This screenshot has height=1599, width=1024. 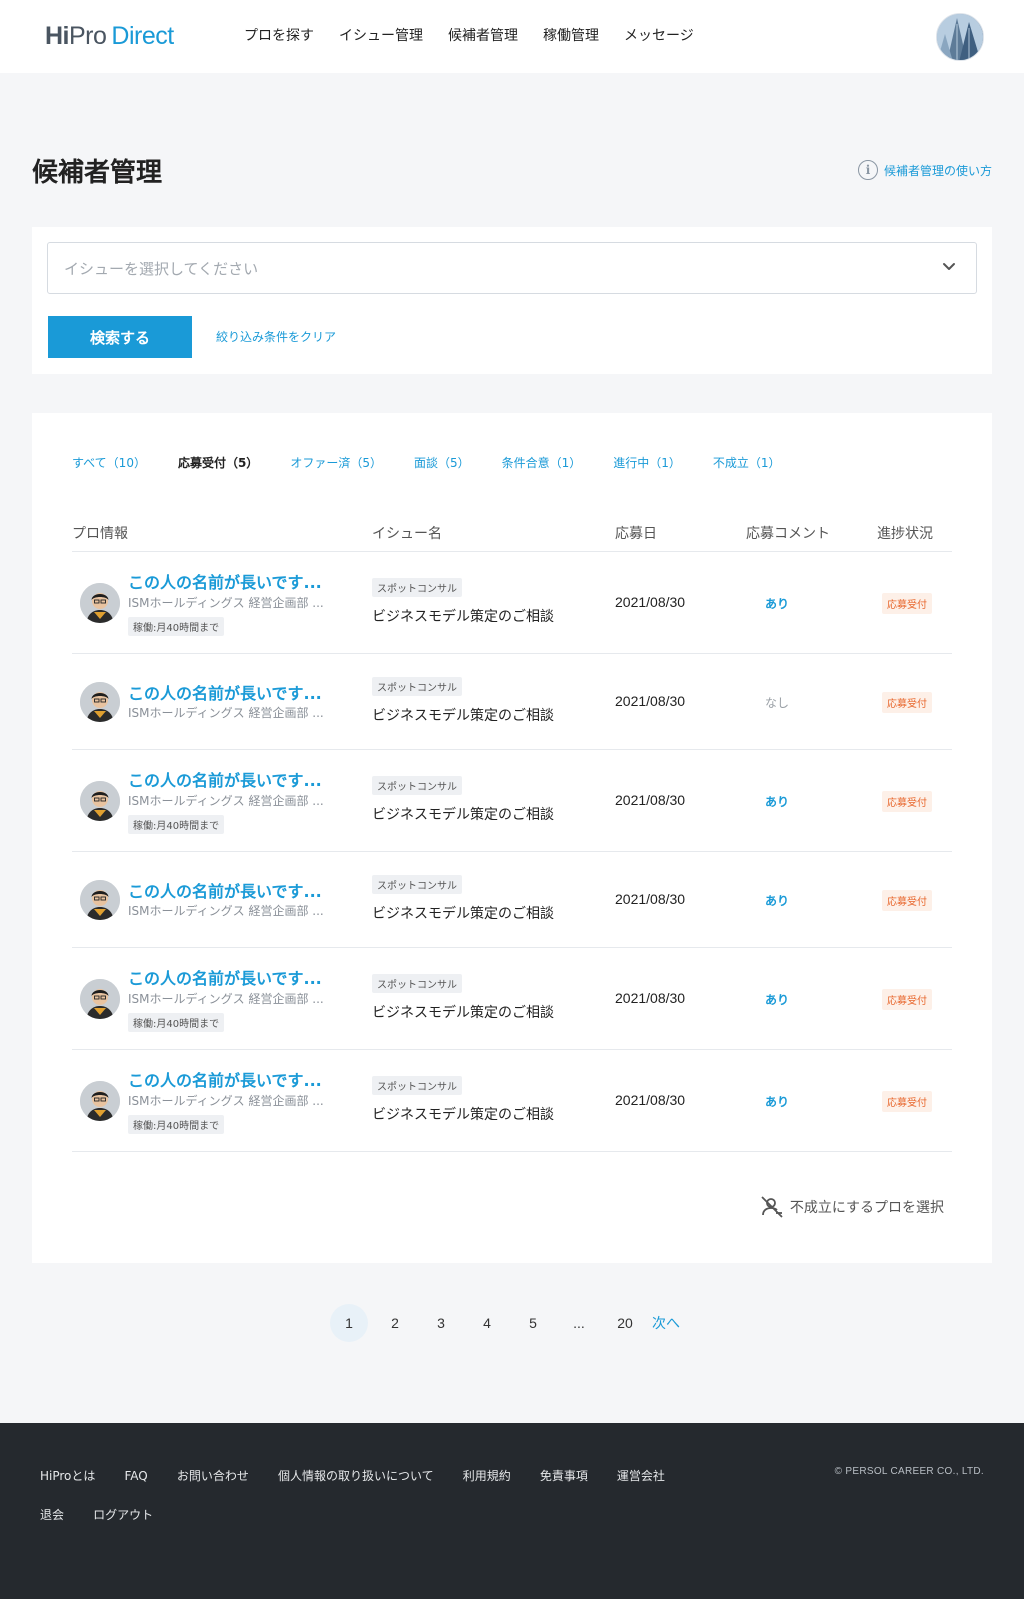 What do you see at coordinates (772, 1207) in the screenshot?
I see `person-remove-icon` at bounding box center [772, 1207].